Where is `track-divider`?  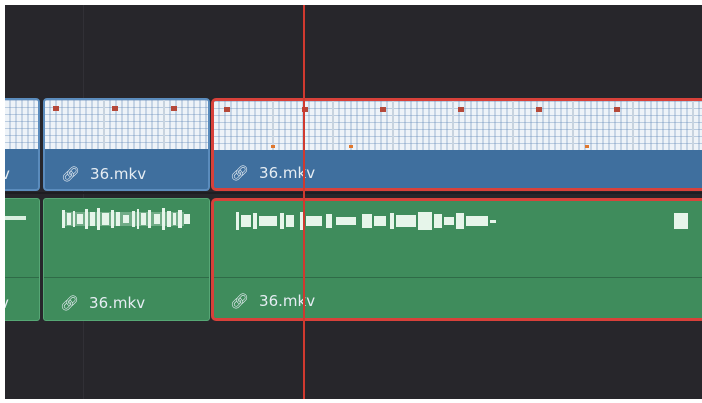
track-divider is located at coordinates (353, 193).